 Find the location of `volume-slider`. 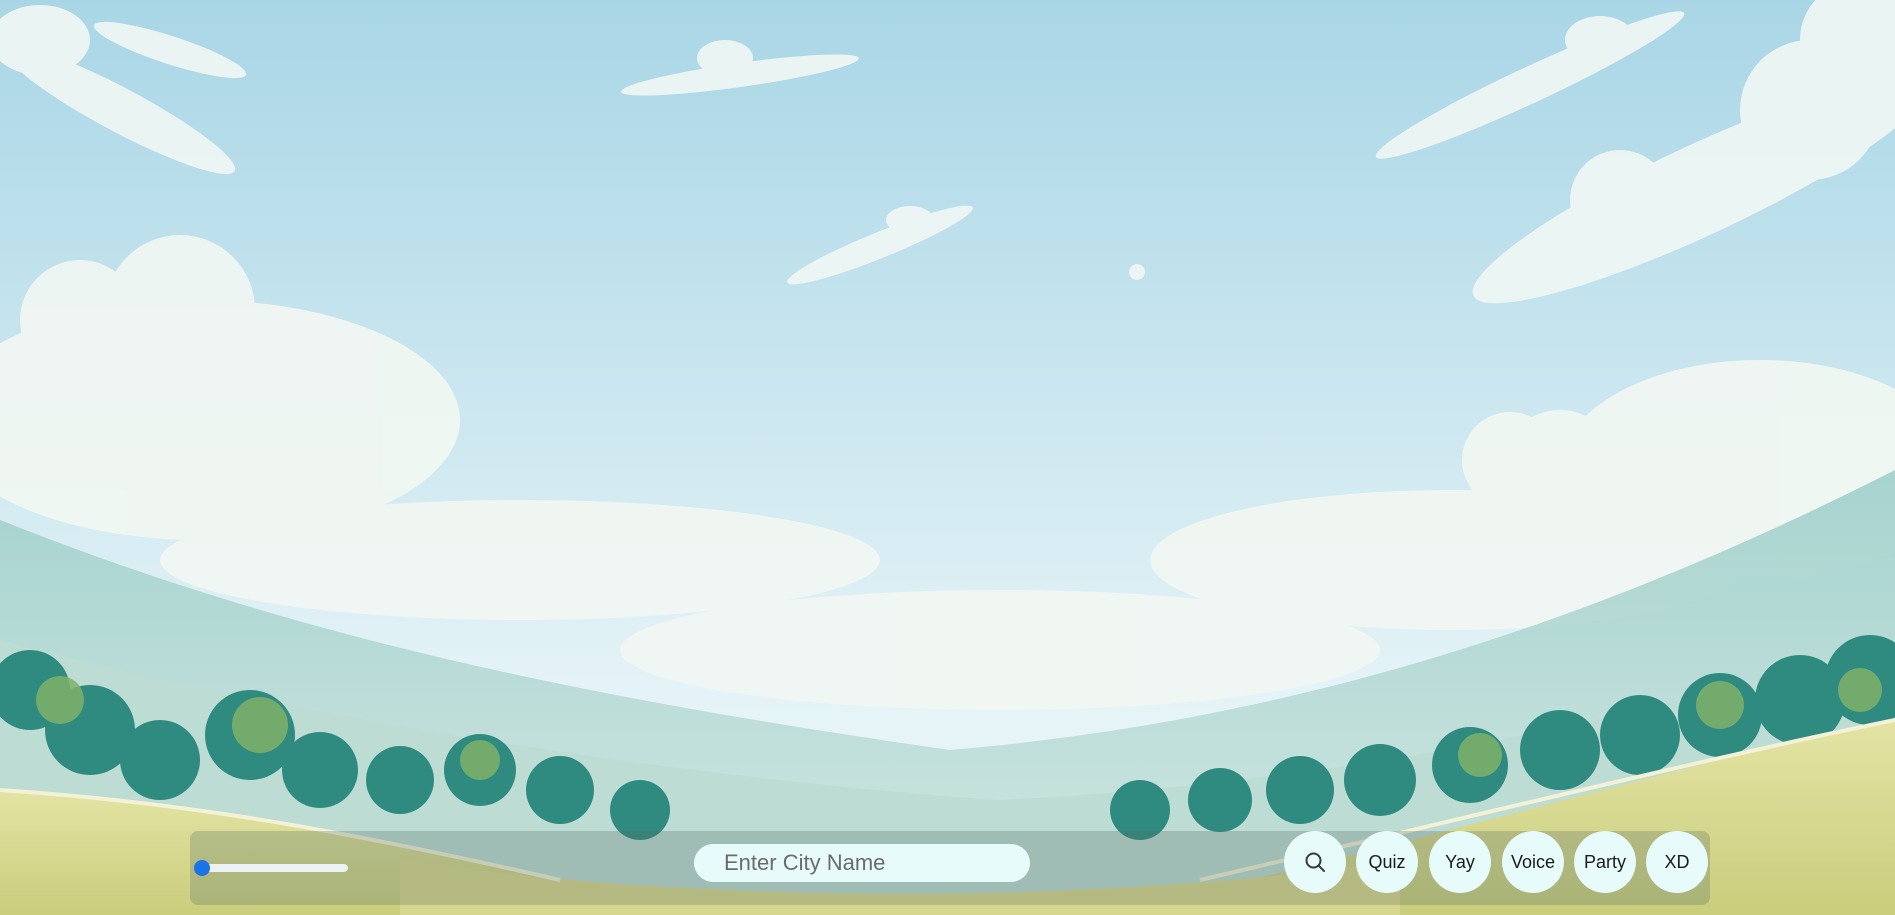

volume-slider is located at coordinates (271, 868).